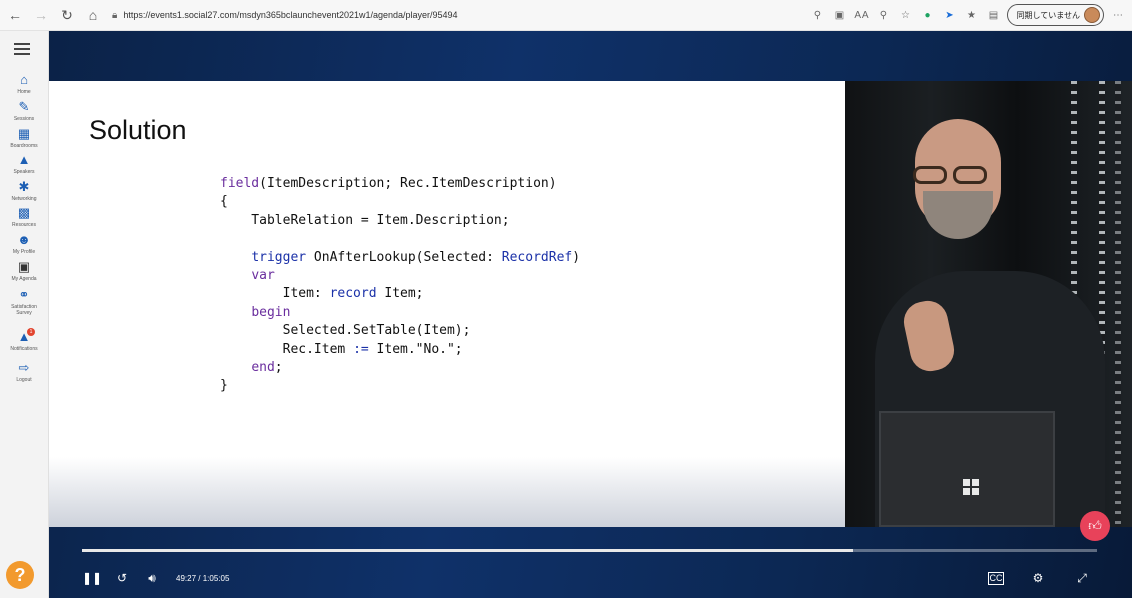 This screenshot has width=1132, height=598. What do you see at coordinates (905, 15) in the screenshot?
I see `favorite-add-icon: ☆` at bounding box center [905, 15].